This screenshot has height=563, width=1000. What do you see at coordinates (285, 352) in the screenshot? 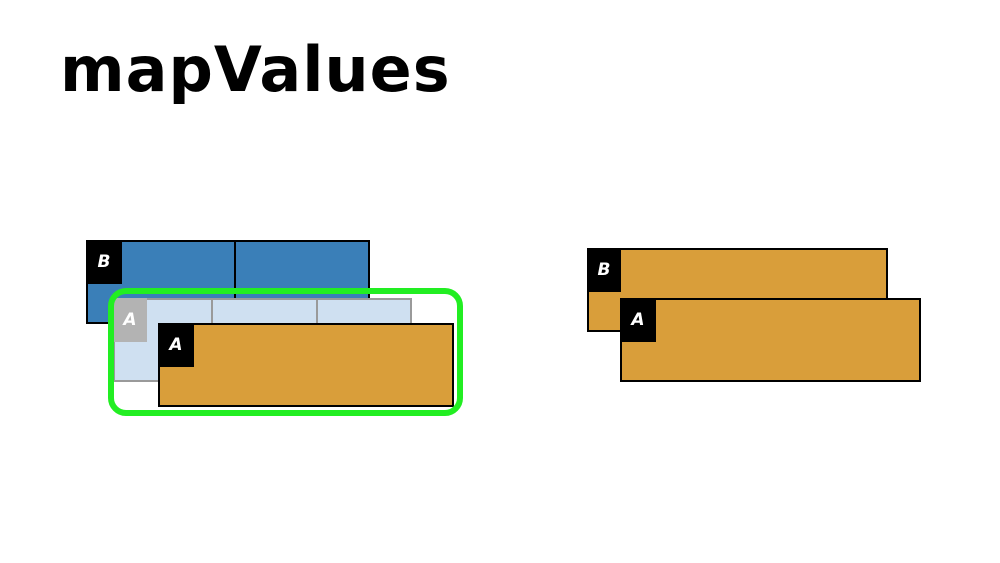
I see `highlight-frame` at bounding box center [285, 352].